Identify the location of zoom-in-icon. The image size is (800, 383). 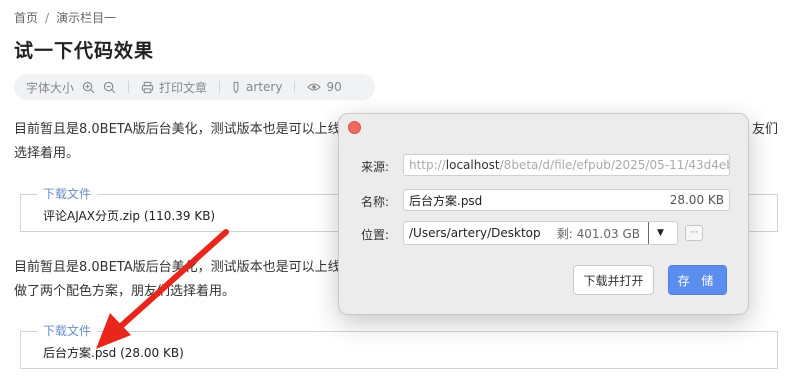
(88, 87).